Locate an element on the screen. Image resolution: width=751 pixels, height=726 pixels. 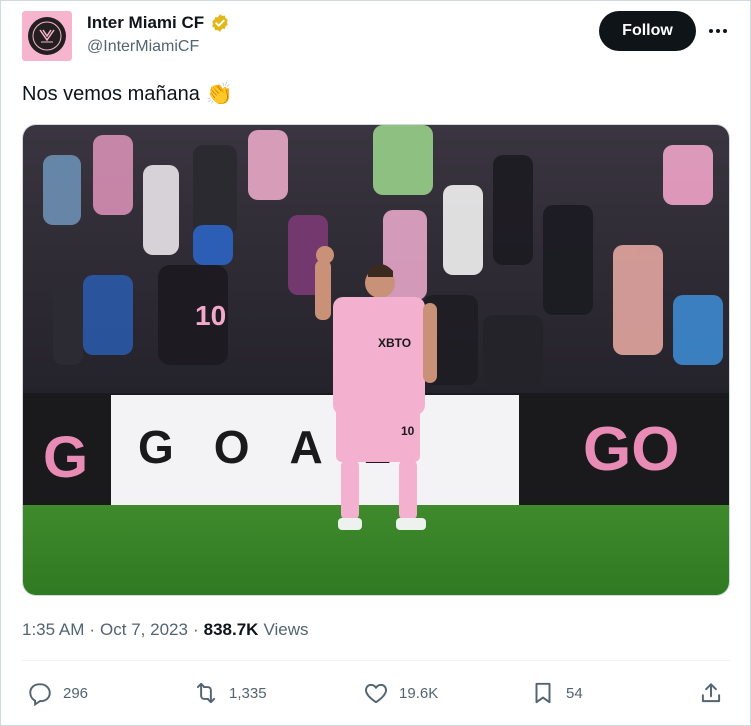
heart-icon is located at coordinates (376, 693).